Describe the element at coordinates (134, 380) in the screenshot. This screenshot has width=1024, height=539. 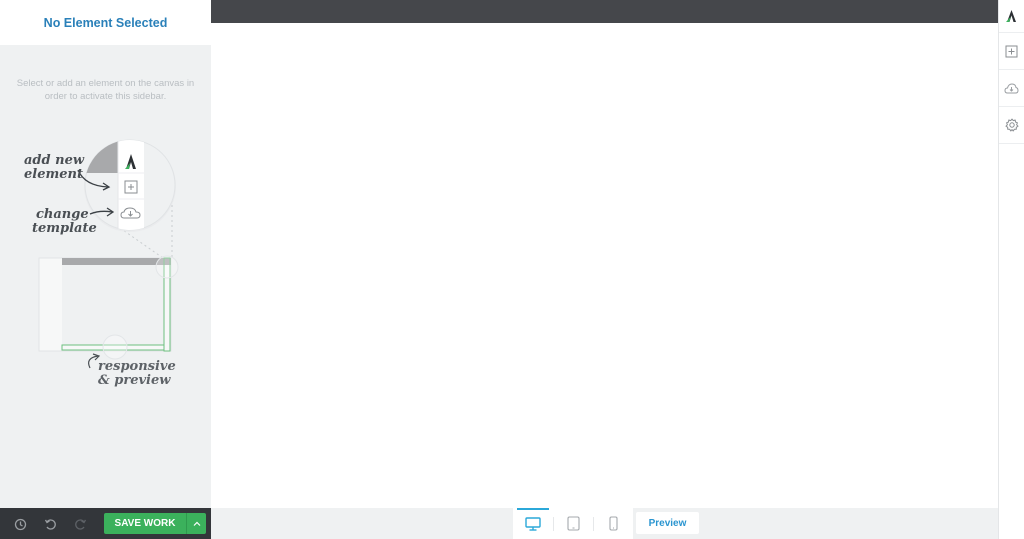
I see `label-line: & preview` at that location.